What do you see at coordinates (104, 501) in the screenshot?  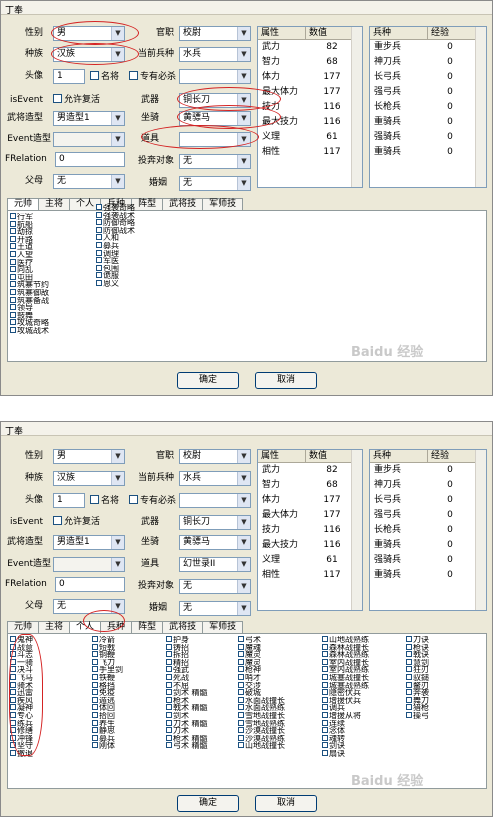 I see `fame-checkbox: 名将` at bounding box center [104, 501].